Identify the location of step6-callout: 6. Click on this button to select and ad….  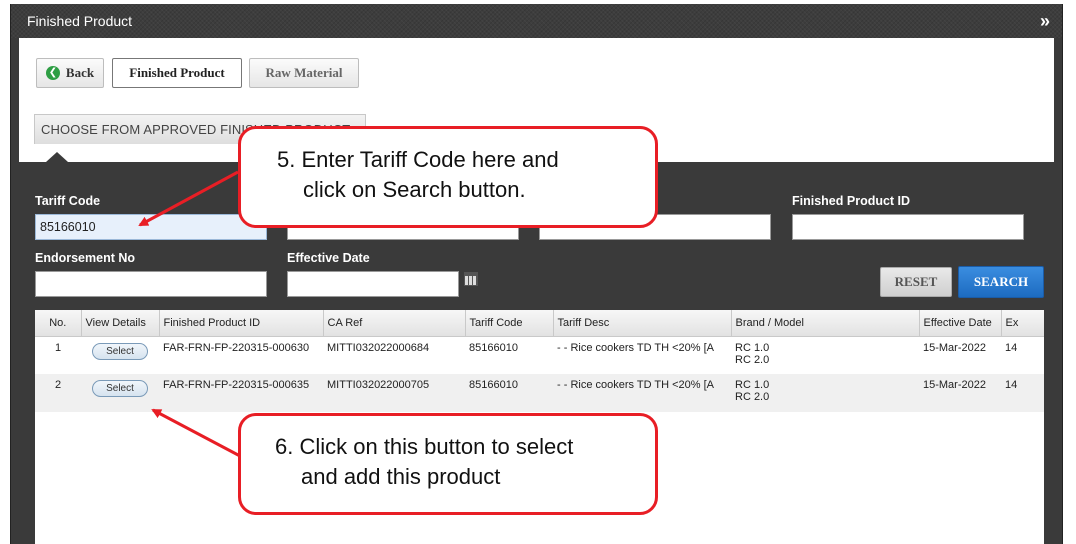
(448, 464).